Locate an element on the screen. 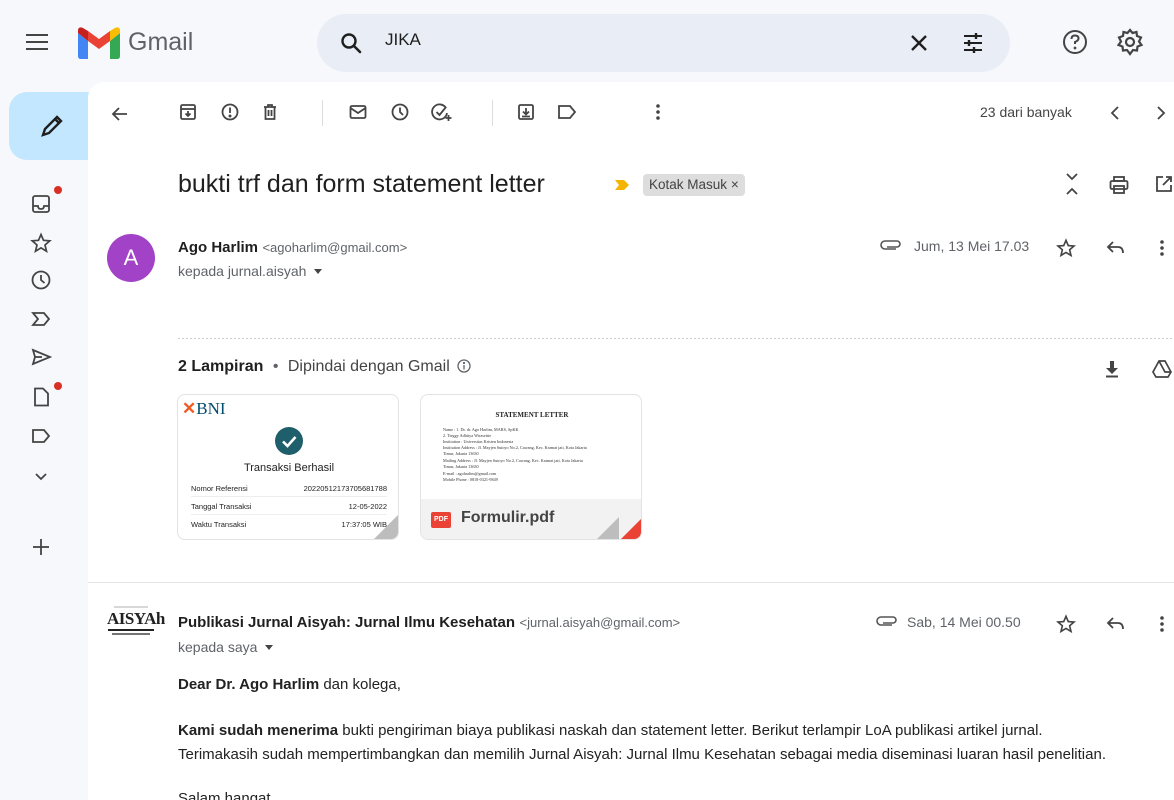 Image resolution: width=1174 pixels, height=800 pixels. help-icon is located at coordinates (1075, 42).